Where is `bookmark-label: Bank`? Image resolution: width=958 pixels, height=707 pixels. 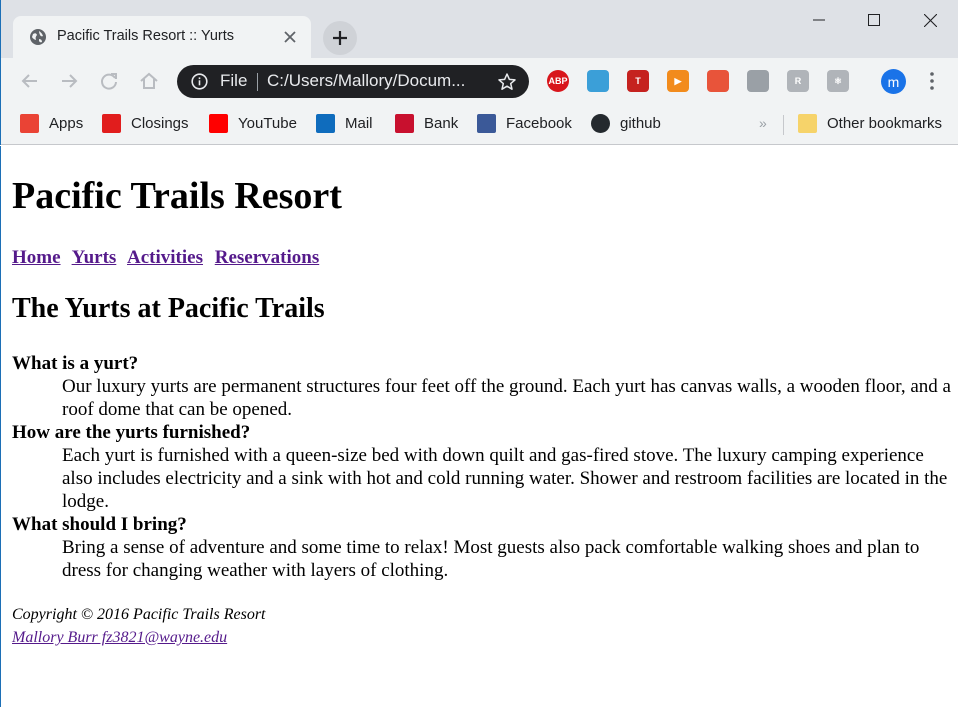 bookmark-label: Bank is located at coordinates (441, 123).